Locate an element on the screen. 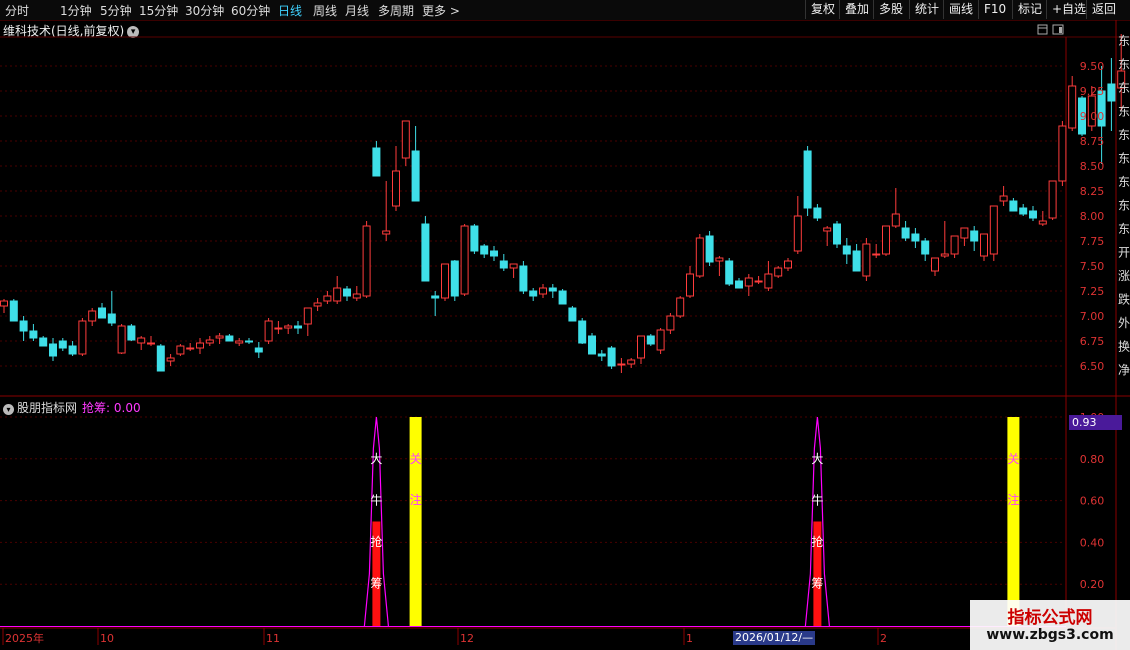 This screenshot has height=650, width=1130. date-tick-label: 2 is located at coordinates (883, 638).